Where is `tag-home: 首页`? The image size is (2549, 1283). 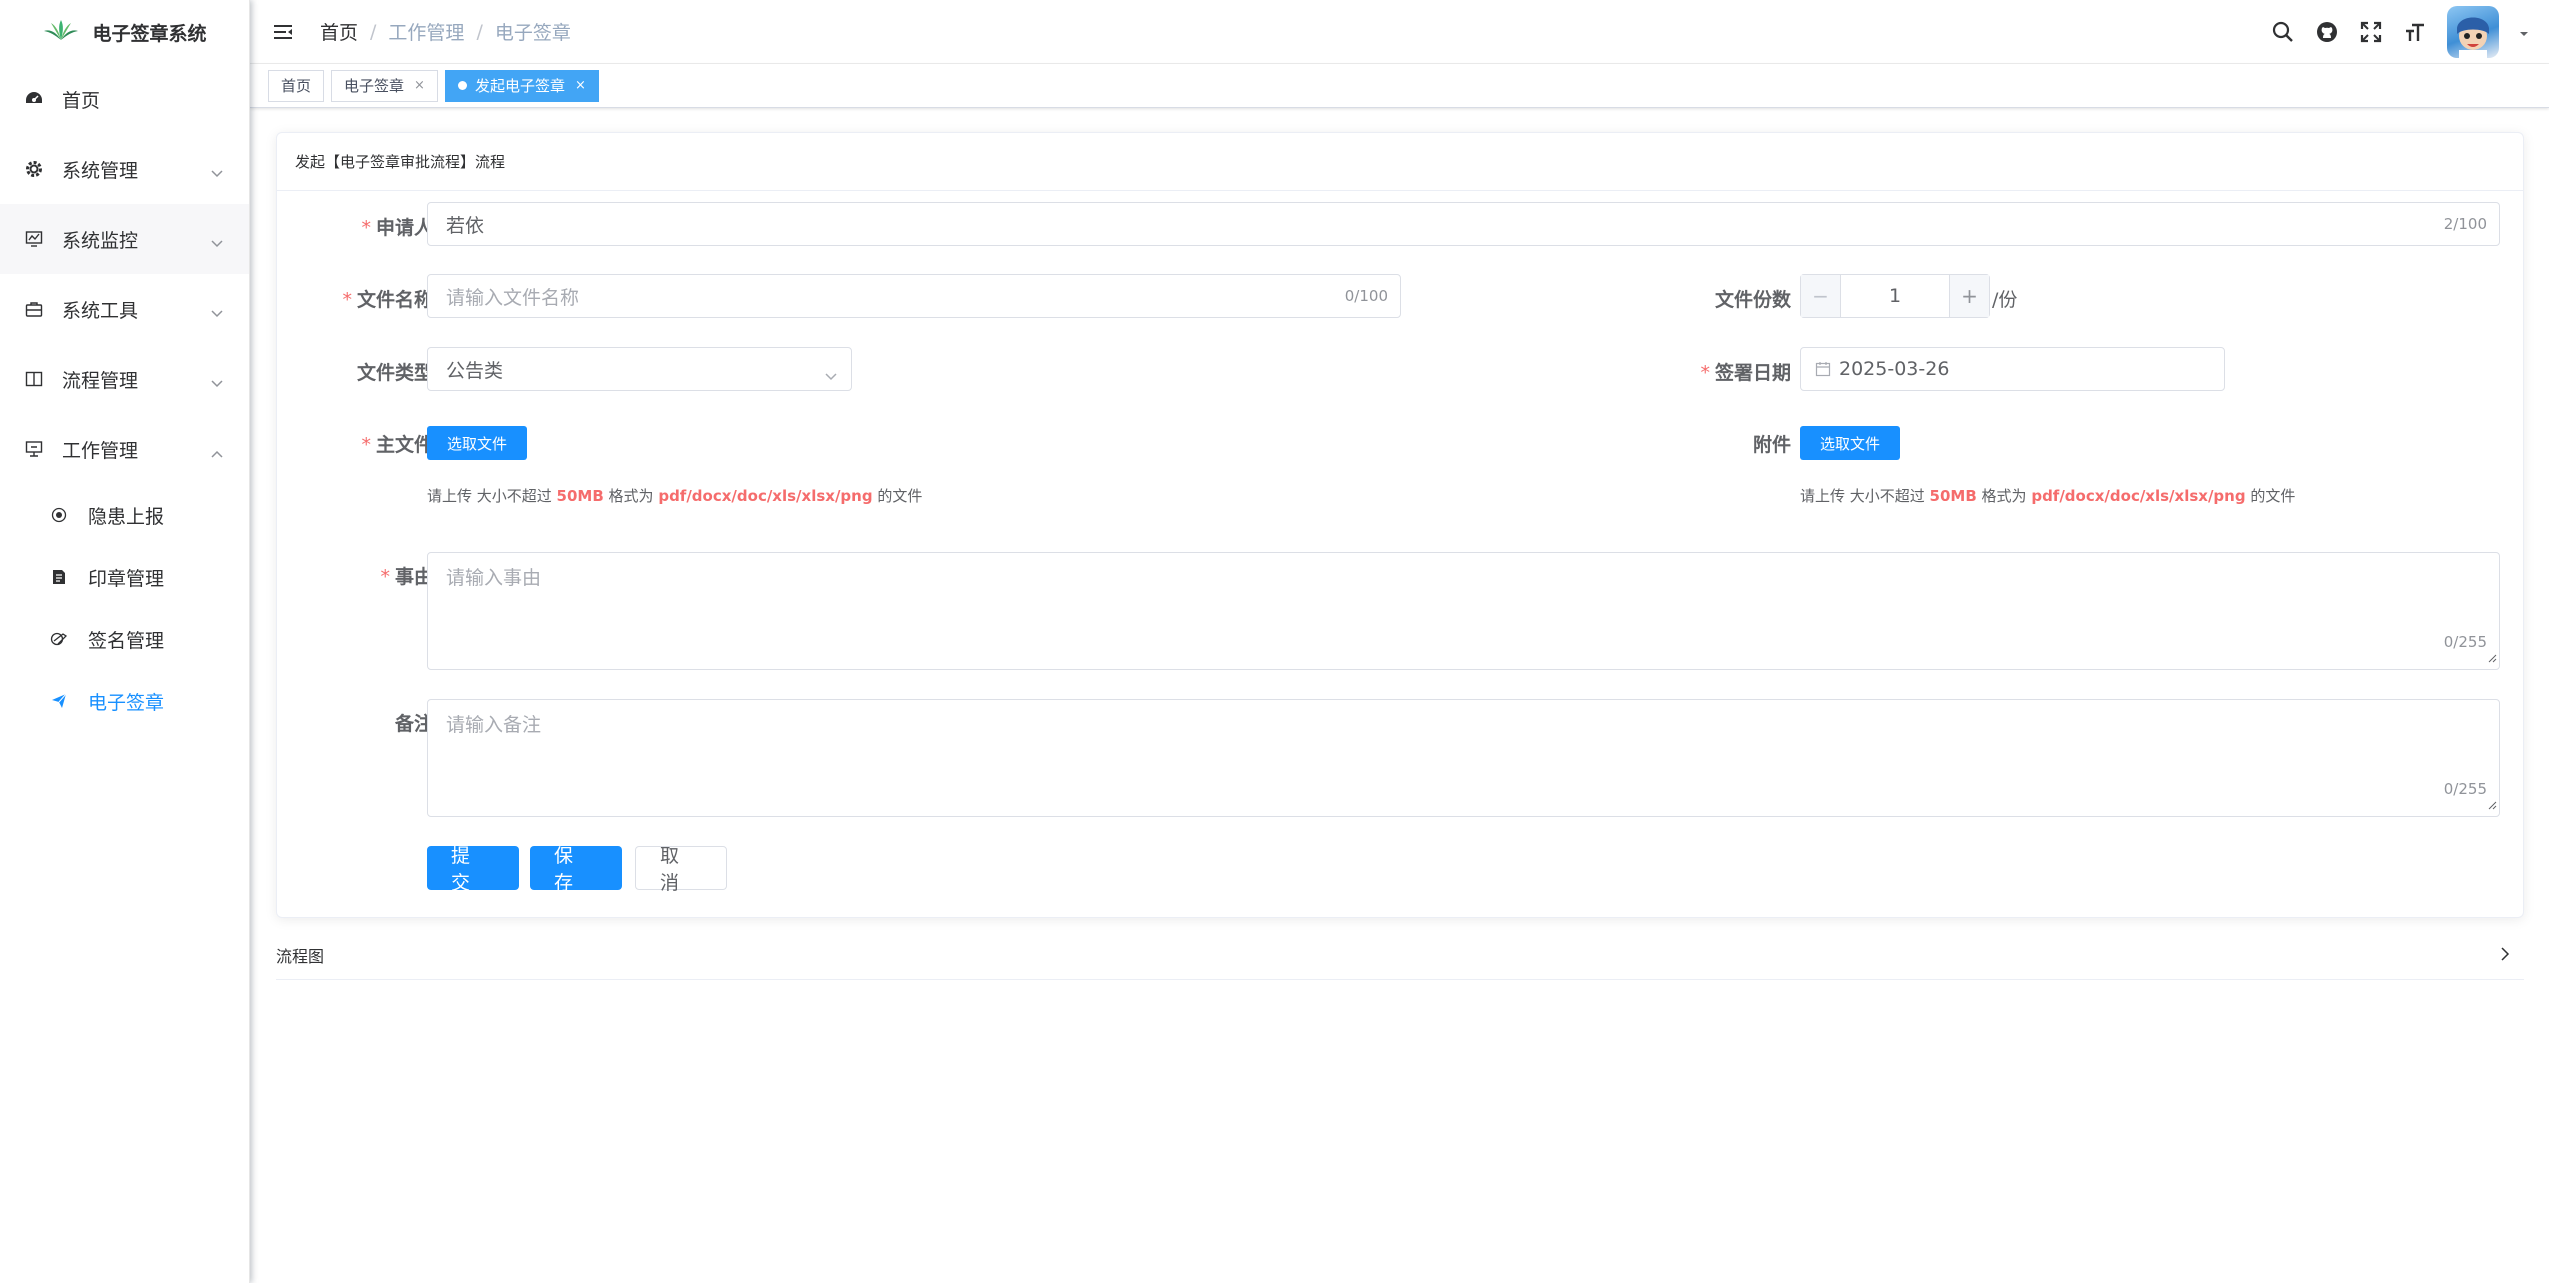 tag-home: 首页 is located at coordinates (296, 86).